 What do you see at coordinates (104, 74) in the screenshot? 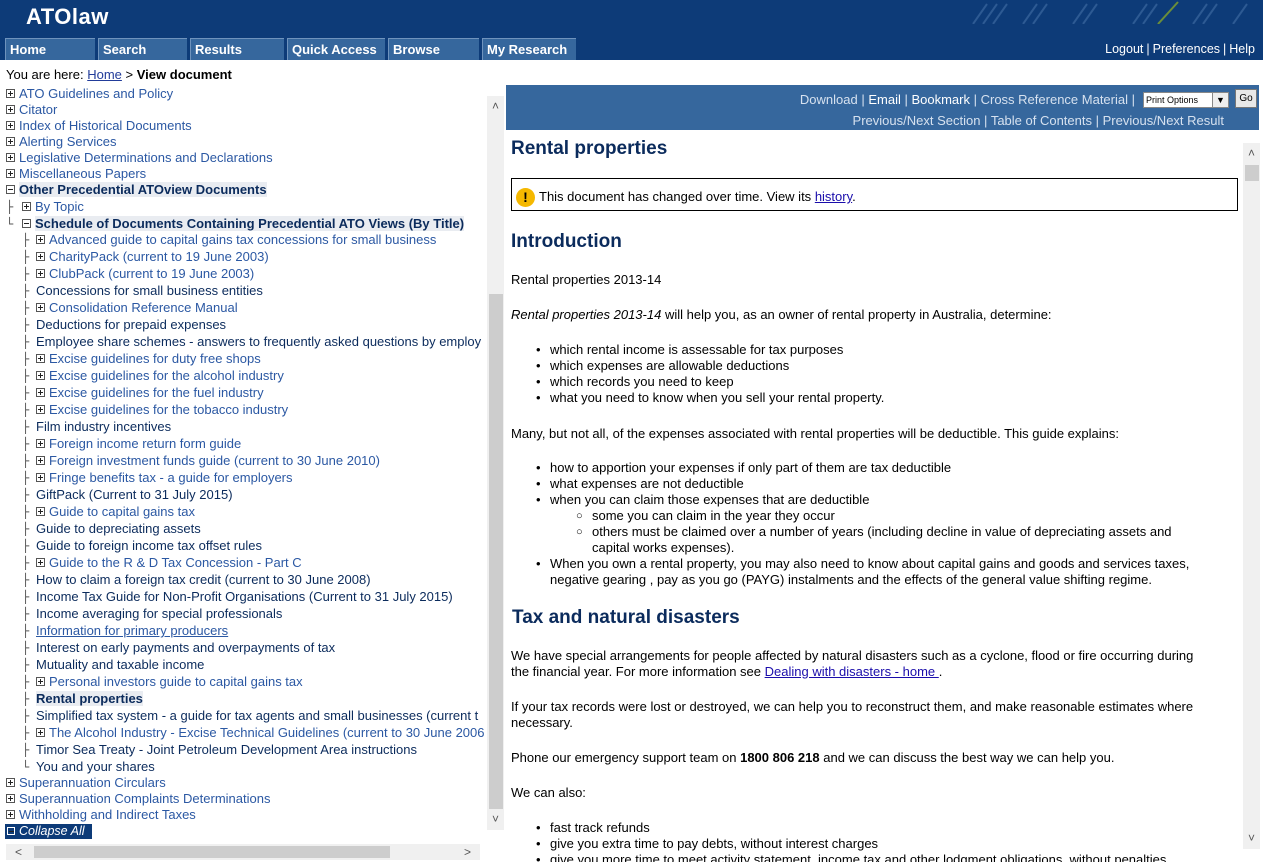
I see `breadcrumb-home-link: Home` at bounding box center [104, 74].